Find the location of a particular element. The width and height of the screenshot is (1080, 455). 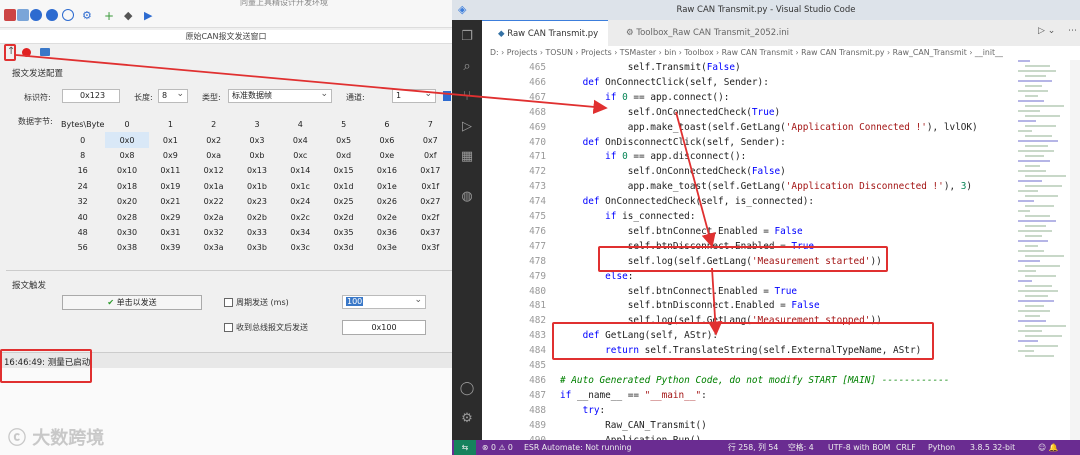

arrow-to-getlang is located at coordinates (715, 301).